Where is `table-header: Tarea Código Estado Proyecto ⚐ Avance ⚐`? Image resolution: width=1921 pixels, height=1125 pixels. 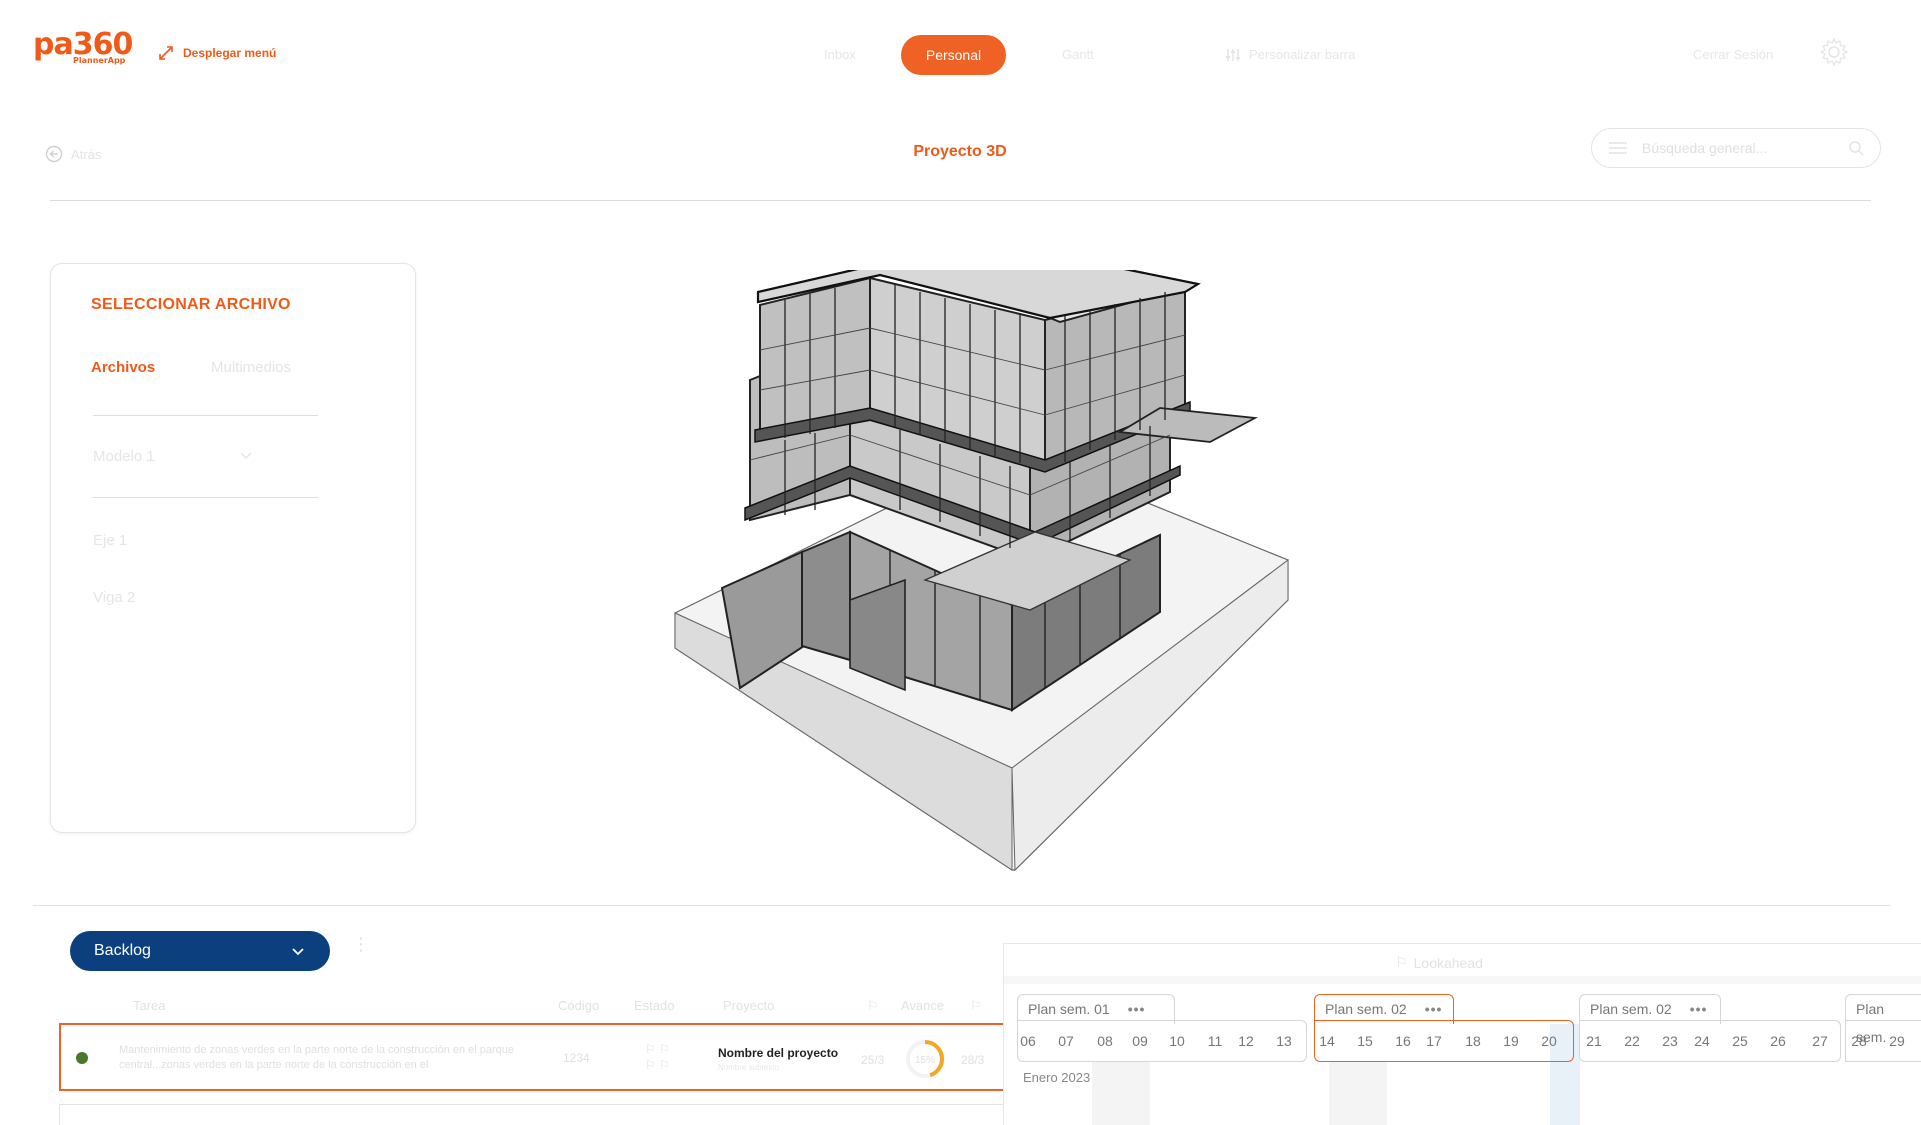 table-header: Tarea Código Estado Proyecto ⚐ Avance ⚐ is located at coordinates (532, 1008).